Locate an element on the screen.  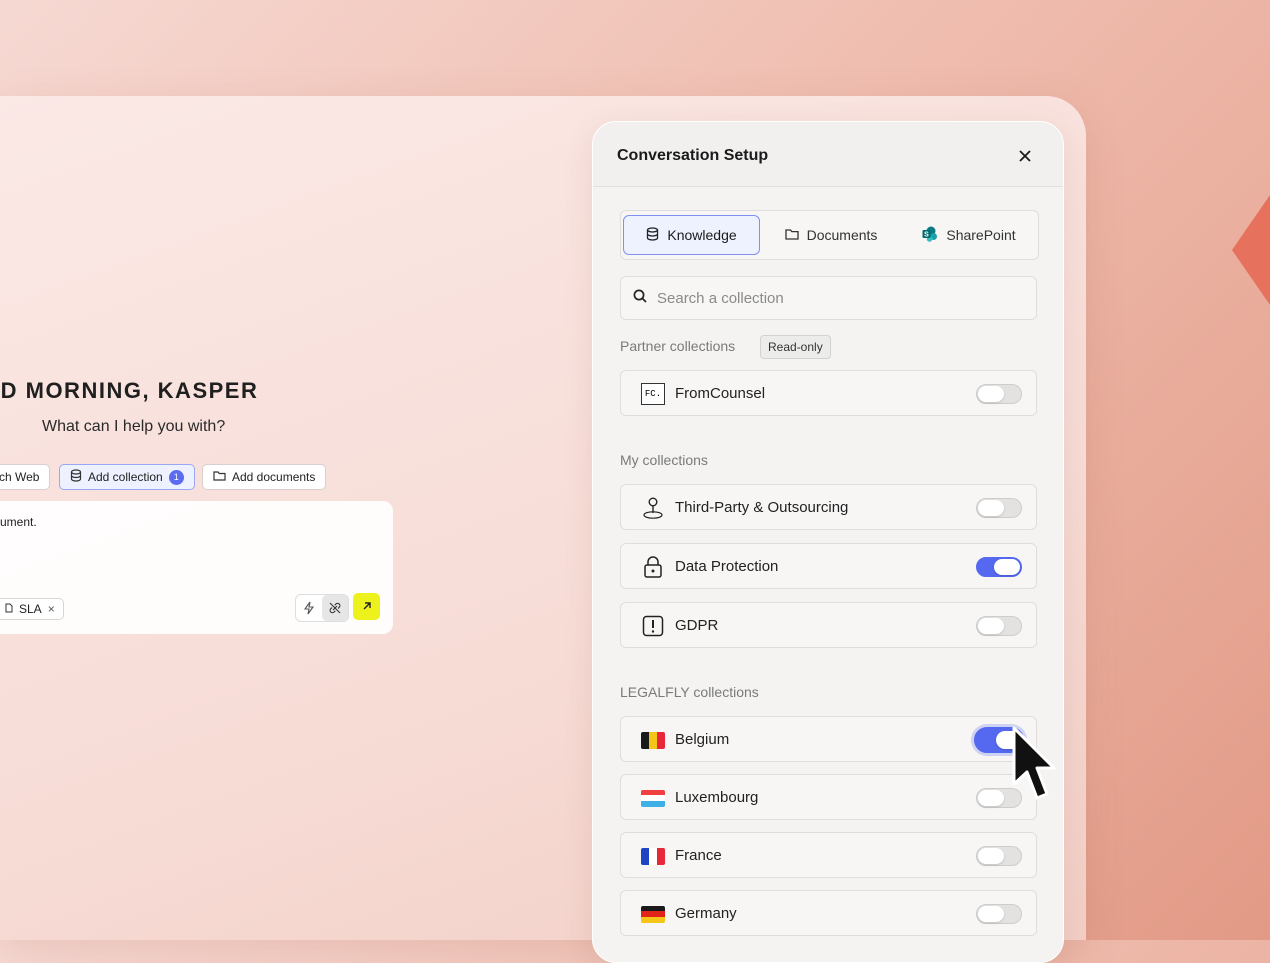
collection-search is located at coordinates (828, 298).